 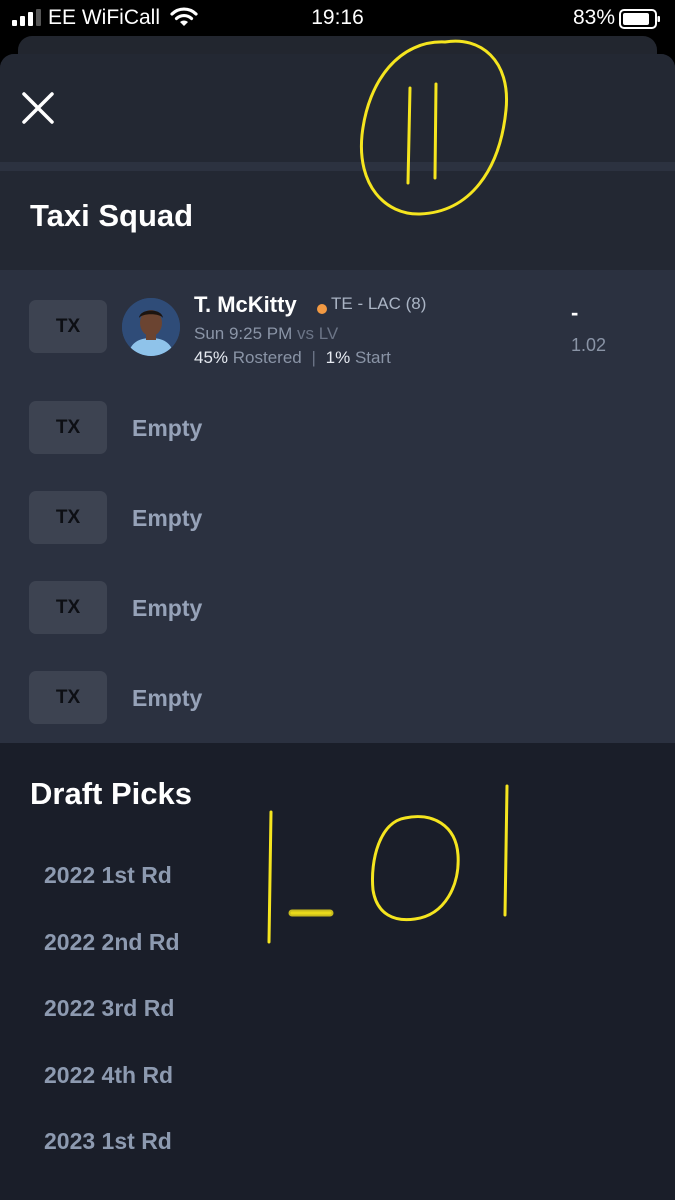 I want to click on game-opponent: vs LV, so click(x=318, y=333).